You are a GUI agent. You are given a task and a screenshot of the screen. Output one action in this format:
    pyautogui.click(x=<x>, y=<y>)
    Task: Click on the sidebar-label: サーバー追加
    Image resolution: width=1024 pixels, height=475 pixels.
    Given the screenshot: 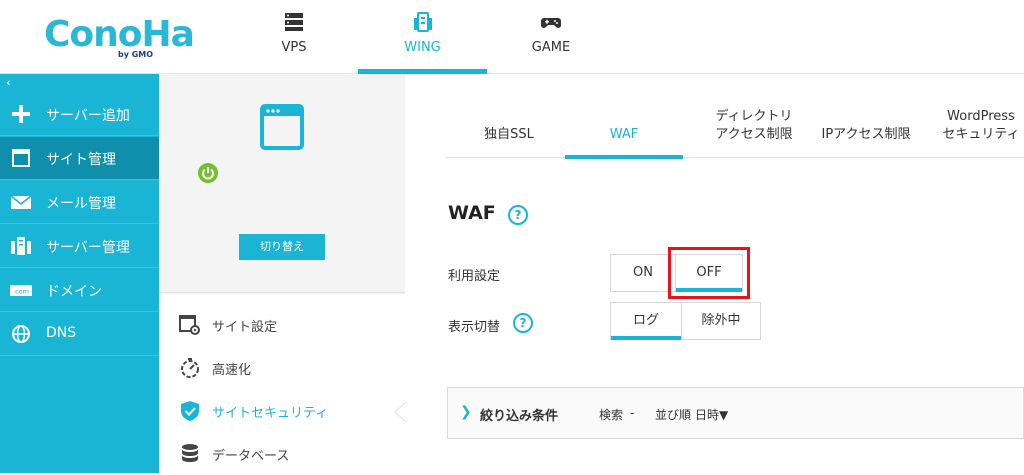 What is the action you would take?
    pyautogui.click(x=88, y=116)
    